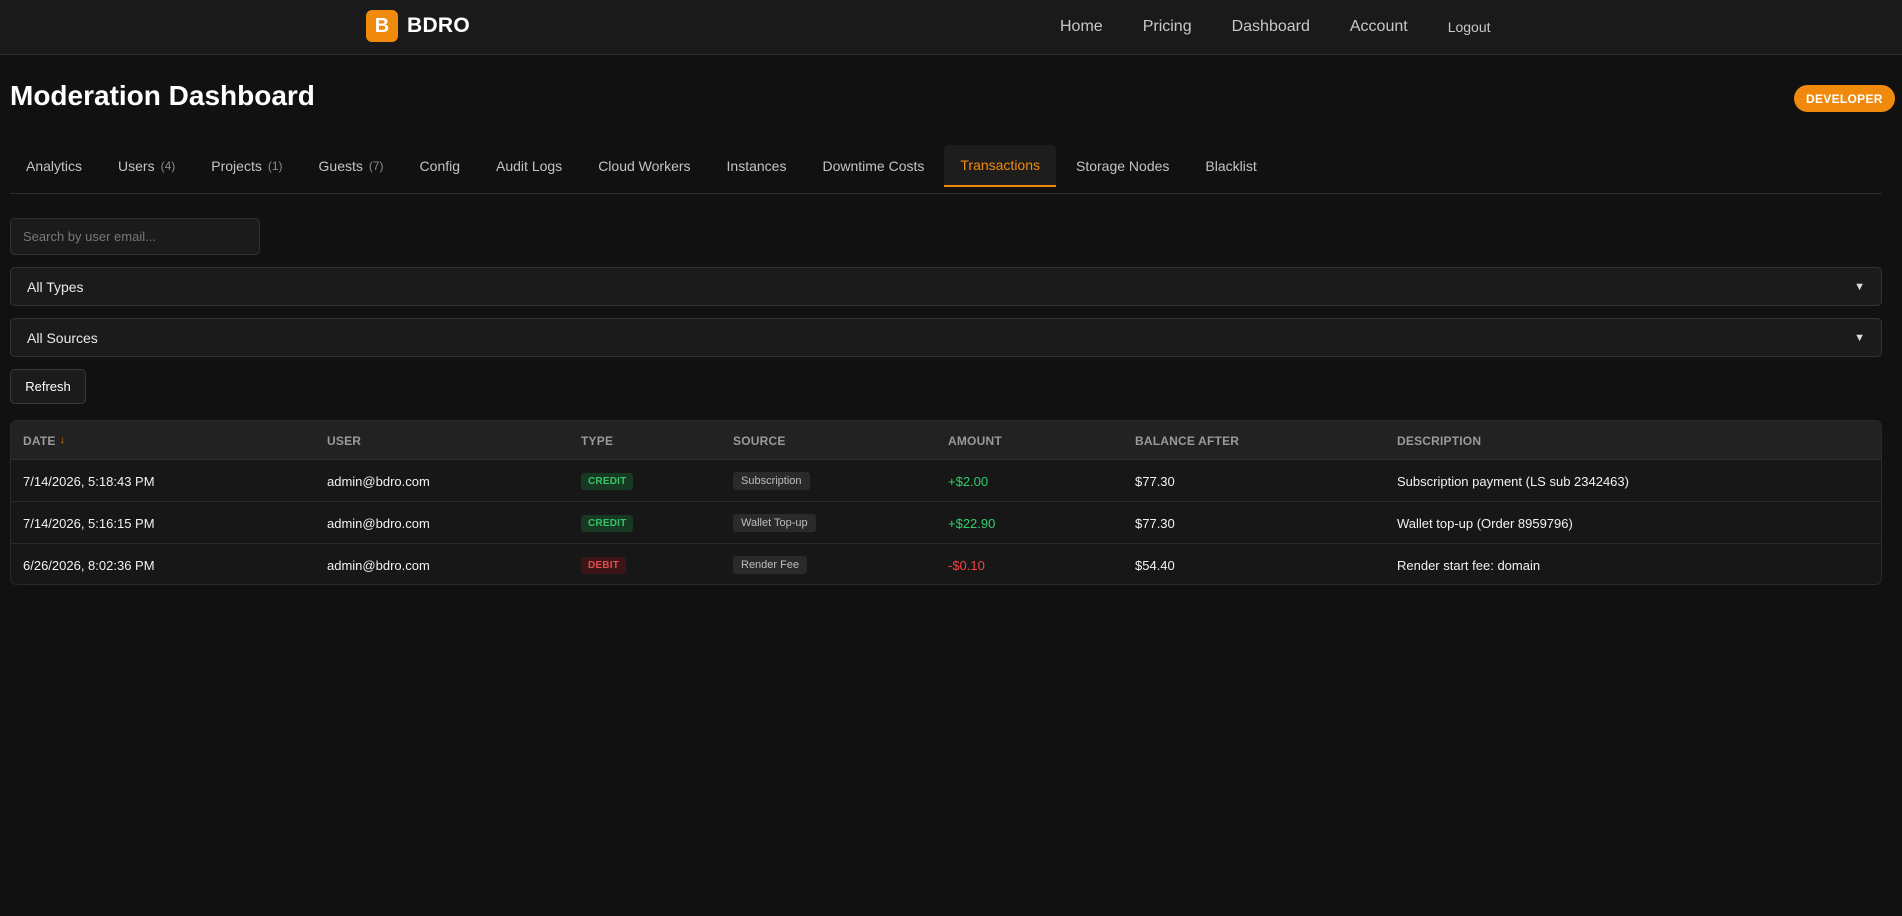 The width and height of the screenshot is (1902, 916). I want to click on nav-account-link: Account, so click(1379, 27).